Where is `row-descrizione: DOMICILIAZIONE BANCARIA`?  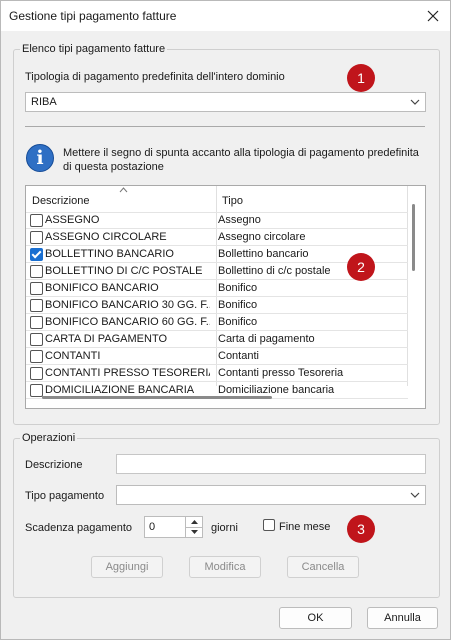
row-descrizione: DOMICILIAZIONE BANCARIA is located at coordinates (120, 390).